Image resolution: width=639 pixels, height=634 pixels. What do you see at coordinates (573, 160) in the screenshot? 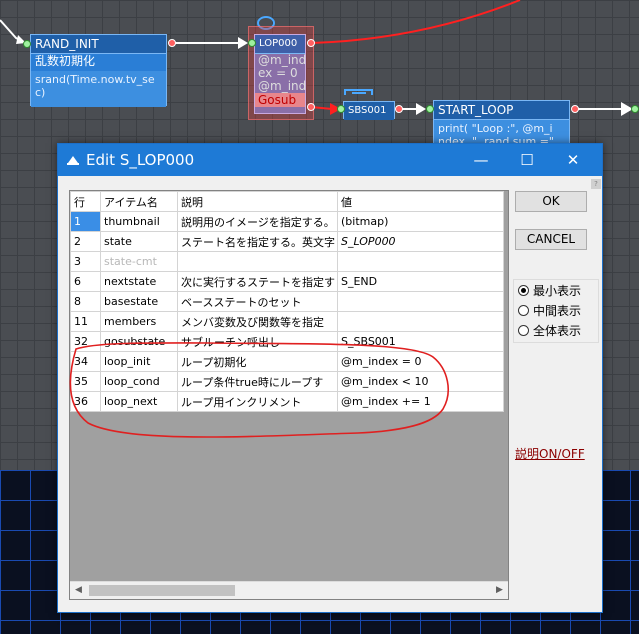
I see `close-button: ✕` at bounding box center [573, 160].